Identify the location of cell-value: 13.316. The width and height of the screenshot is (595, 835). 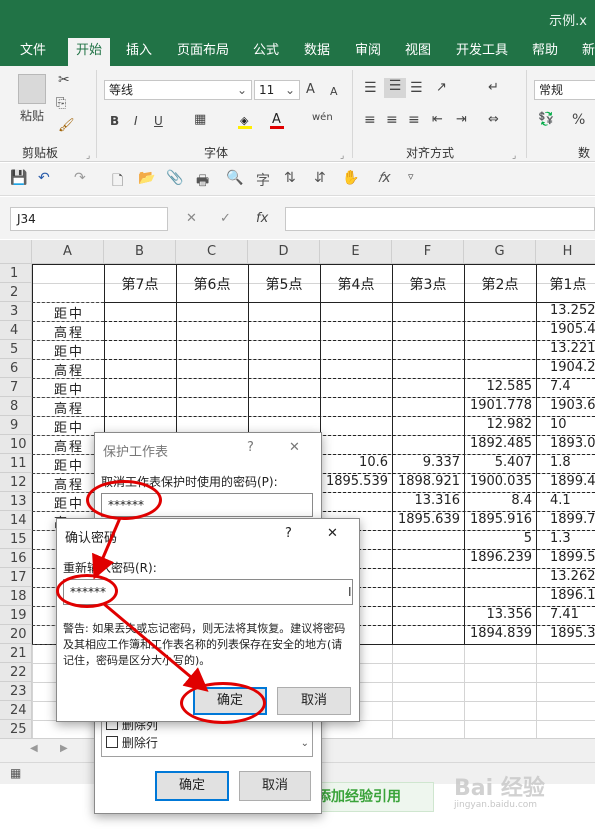
(426, 500).